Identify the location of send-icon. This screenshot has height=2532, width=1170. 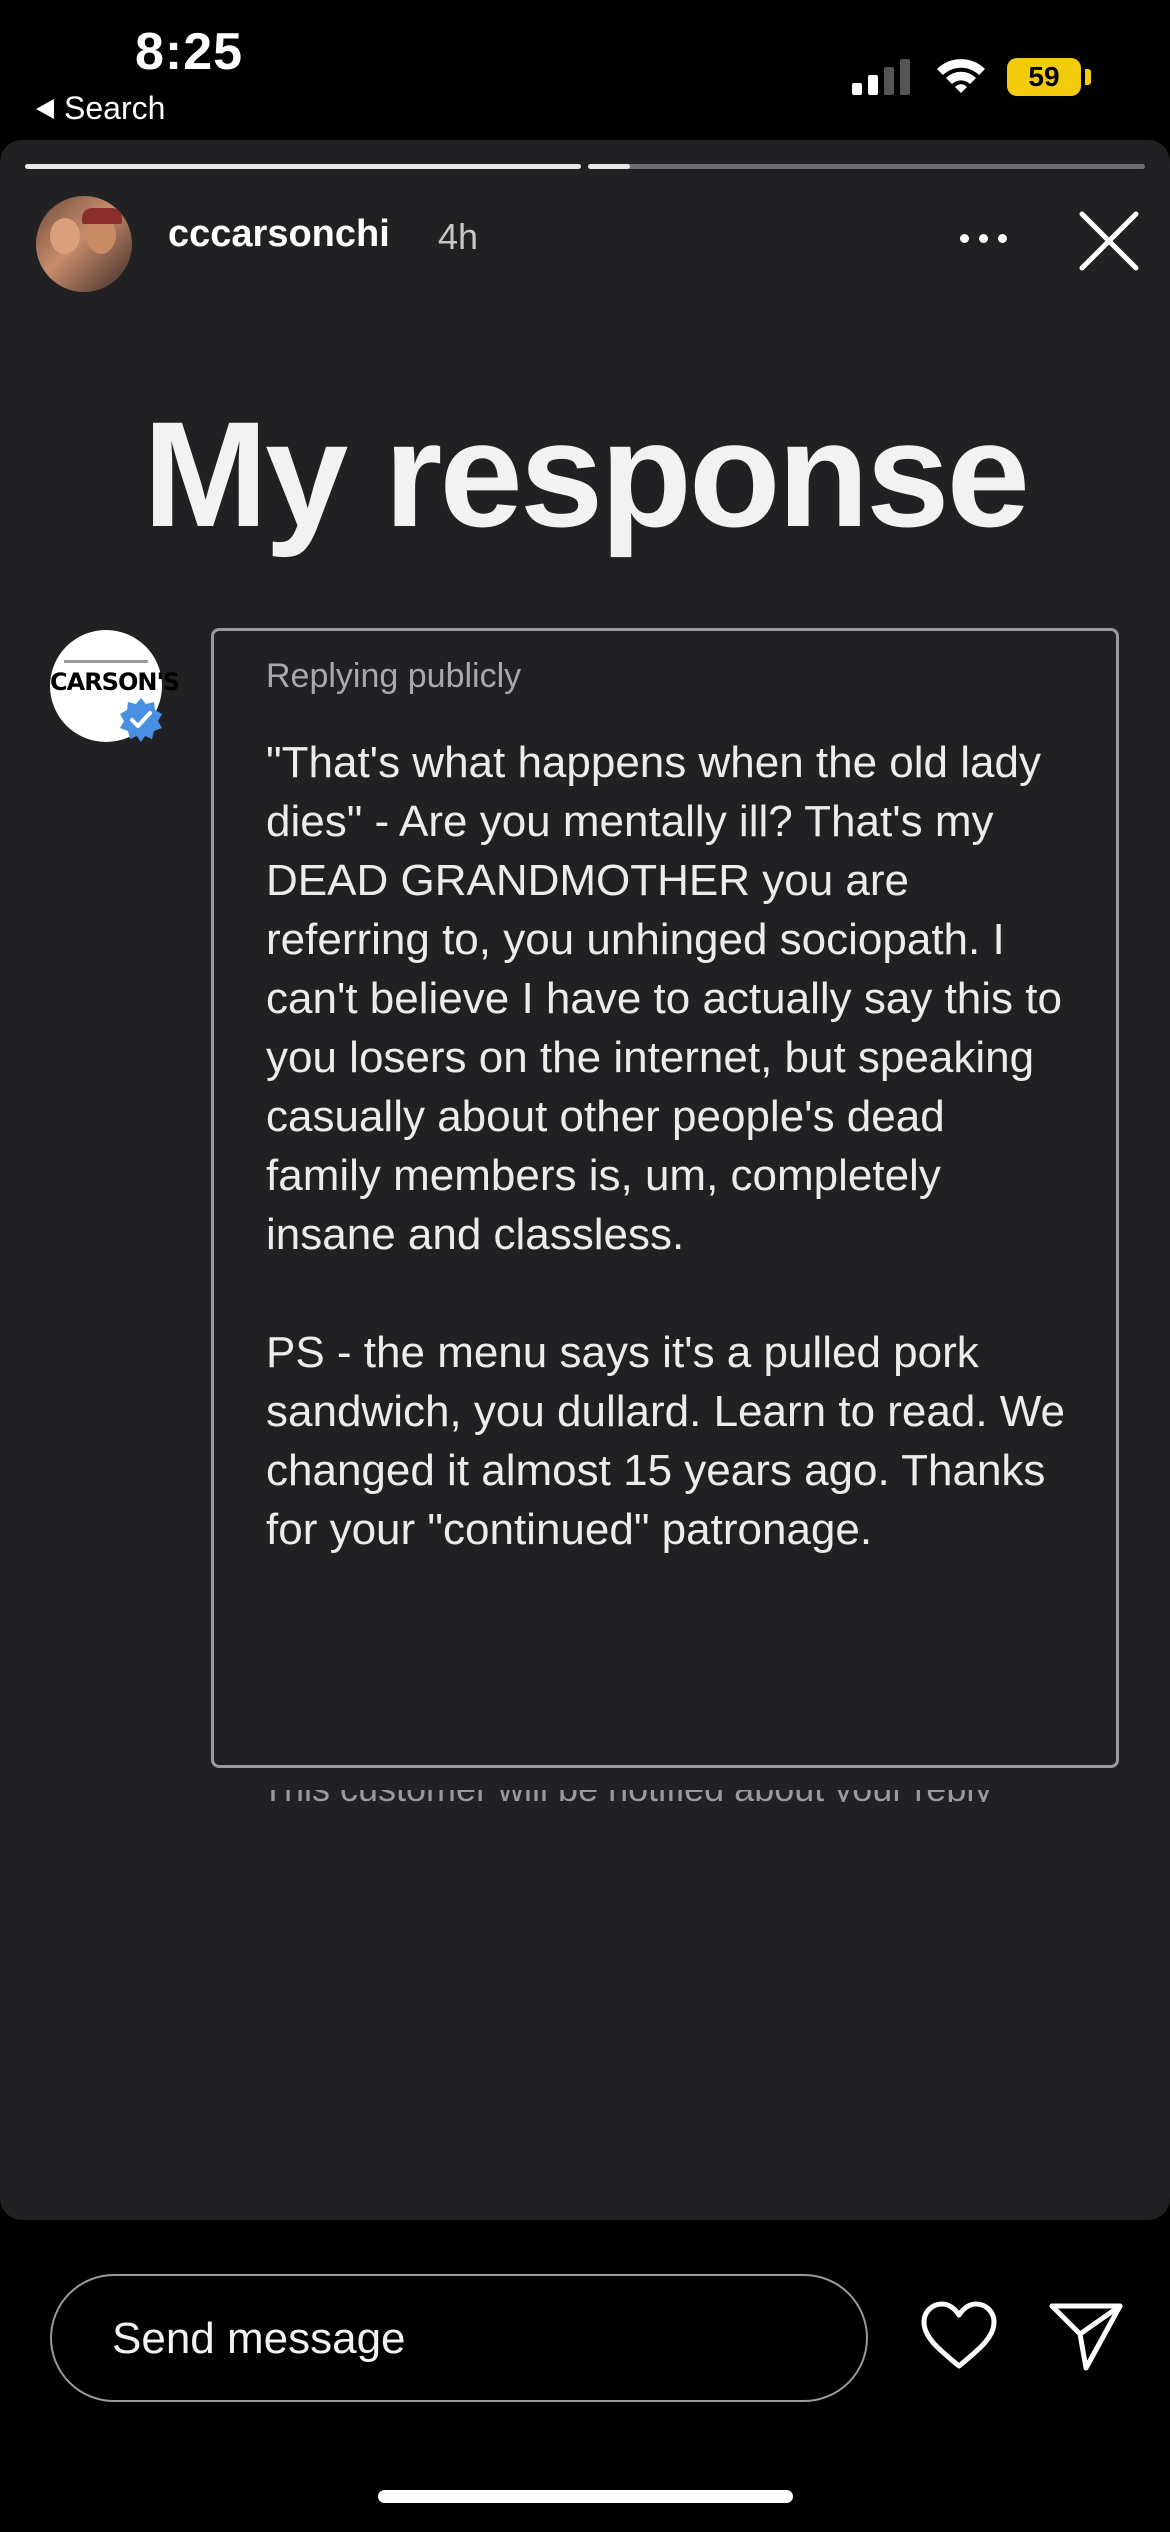
(1086, 2336).